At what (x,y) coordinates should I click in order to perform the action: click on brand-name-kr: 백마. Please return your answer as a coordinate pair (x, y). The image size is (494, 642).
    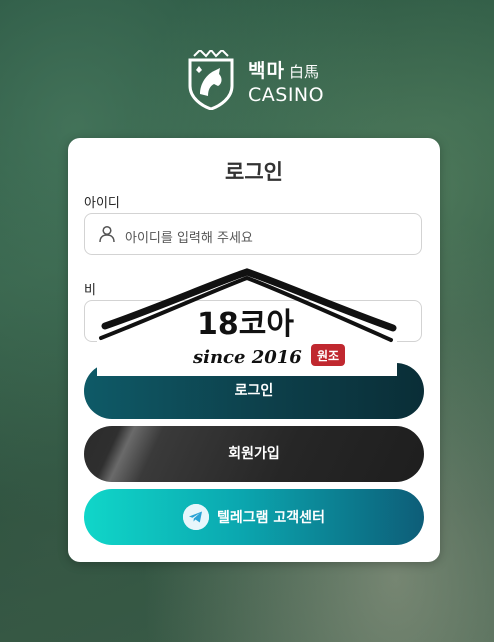
    Looking at the image, I should click on (266, 71).